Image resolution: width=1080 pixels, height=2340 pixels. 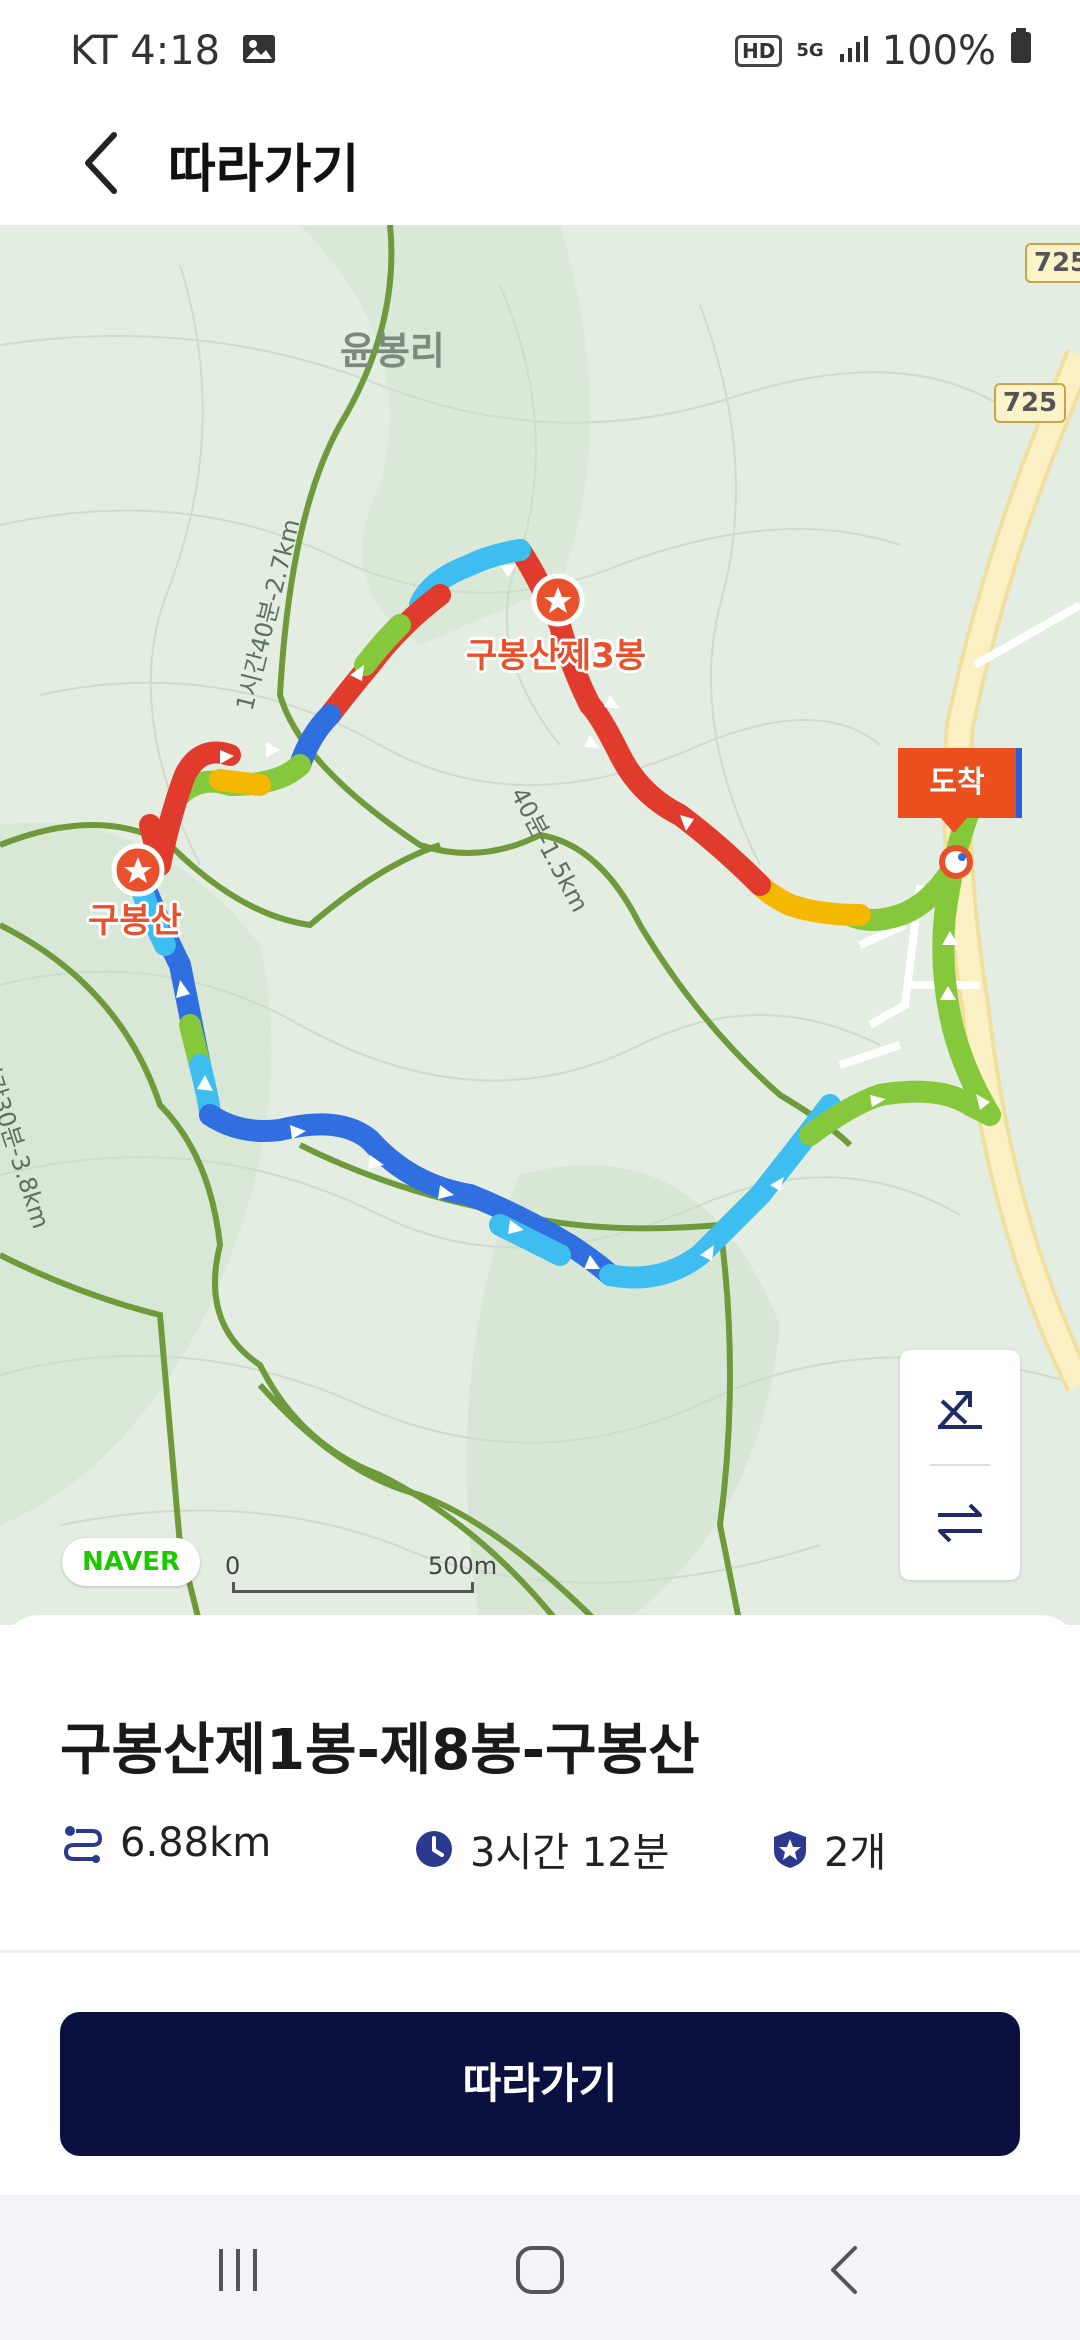 What do you see at coordinates (380, 1750) in the screenshot?
I see `route-title: 구봉산제1봉-제8봉-구봉산` at bounding box center [380, 1750].